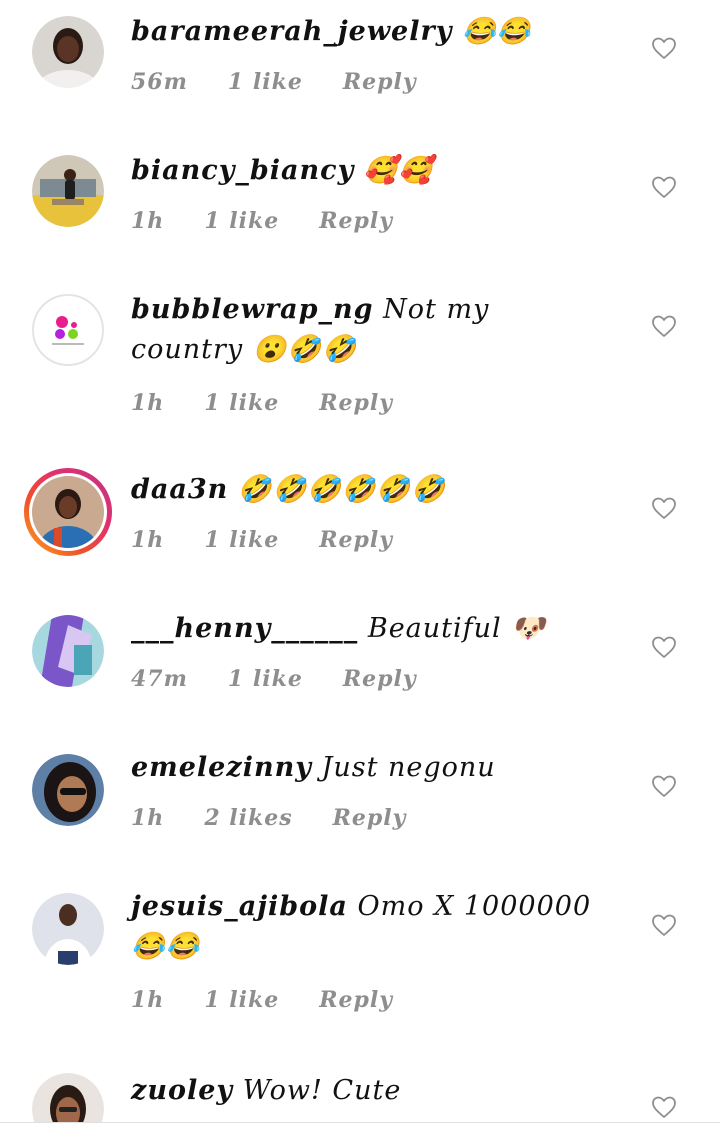 This screenshot has width=720, height=1143. What do you see at coordinates (456, 628) in the screenshot?
I see `comment-text: Beautiful 🐶` at bounding box center [456, 628].